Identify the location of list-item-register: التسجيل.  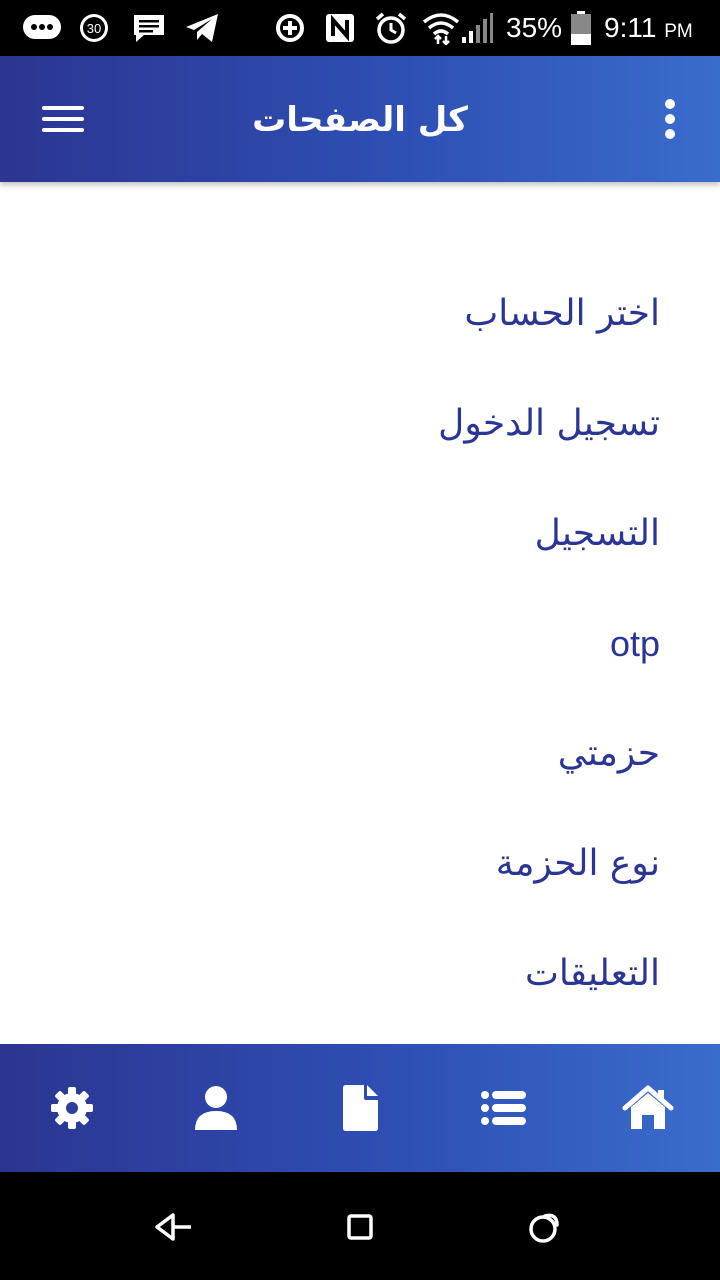
(597, 534).